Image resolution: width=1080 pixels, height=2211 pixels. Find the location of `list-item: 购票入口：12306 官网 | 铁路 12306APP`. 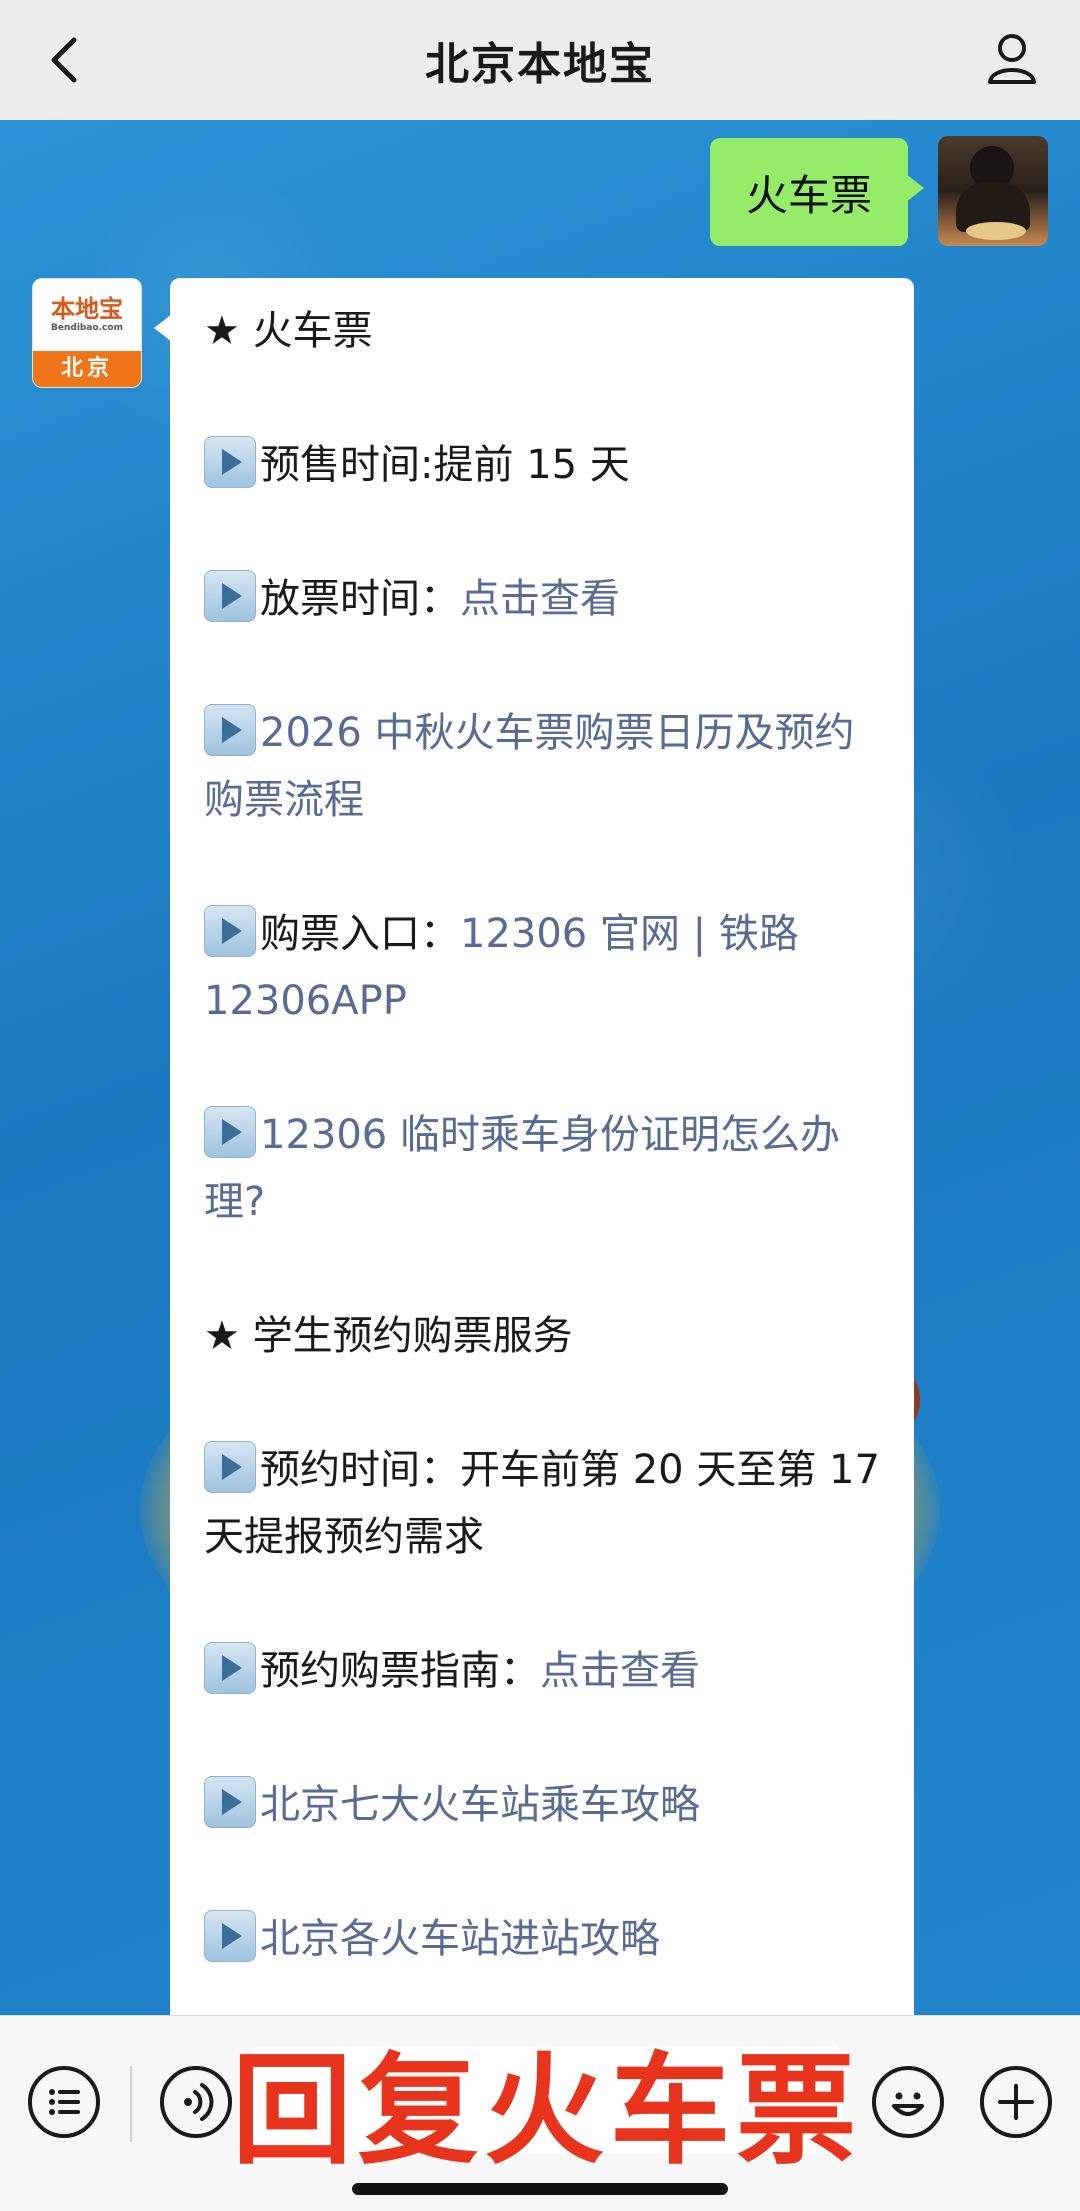

list-item: 购票入口：12306 官网 | 铁路 12306APP is located at coordinates (542, 968).